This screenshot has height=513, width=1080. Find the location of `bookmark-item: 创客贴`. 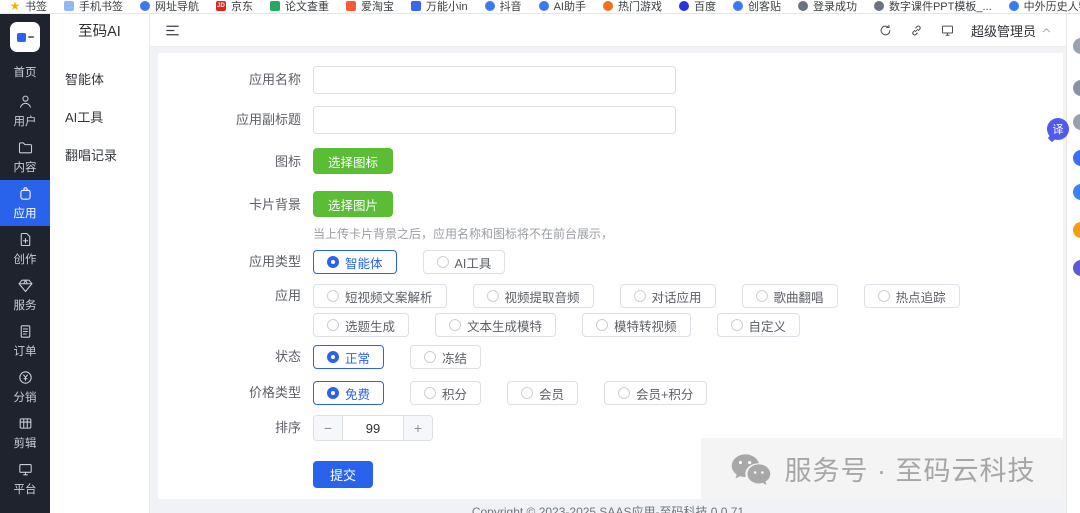

bookmark-item: 创客贴 is located at coordinates (756, 6).